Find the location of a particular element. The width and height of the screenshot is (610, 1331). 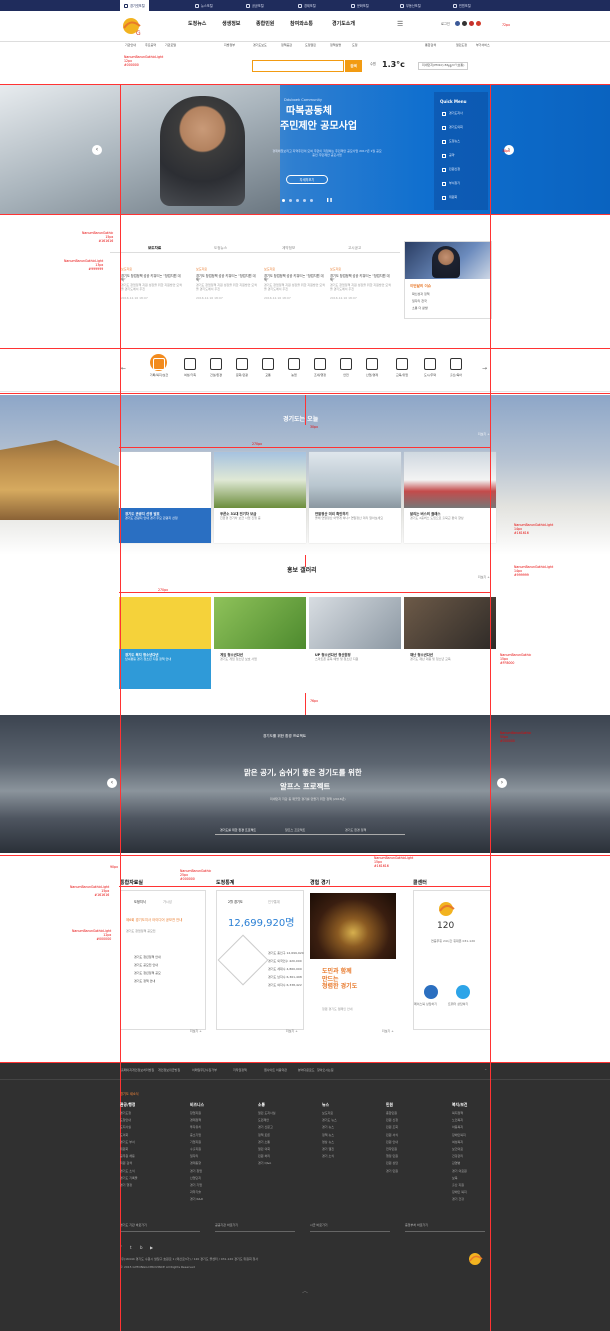

footer-col-link: 민원 상담 is located at coordinates (392, 1164).